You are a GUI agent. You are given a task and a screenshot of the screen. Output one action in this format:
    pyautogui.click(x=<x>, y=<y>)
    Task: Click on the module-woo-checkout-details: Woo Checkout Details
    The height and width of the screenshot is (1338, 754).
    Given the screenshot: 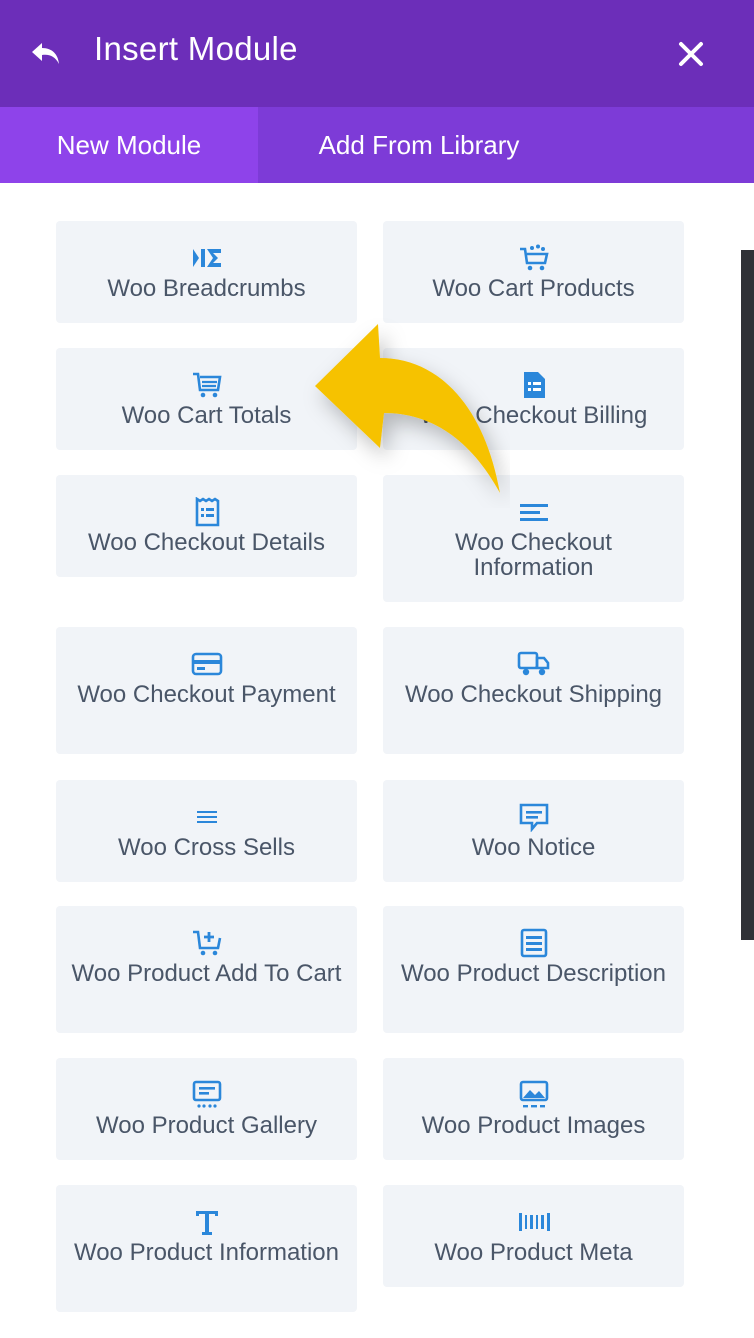 What is the action you would take?
    pyautogui.click(x=206, y=526)
    